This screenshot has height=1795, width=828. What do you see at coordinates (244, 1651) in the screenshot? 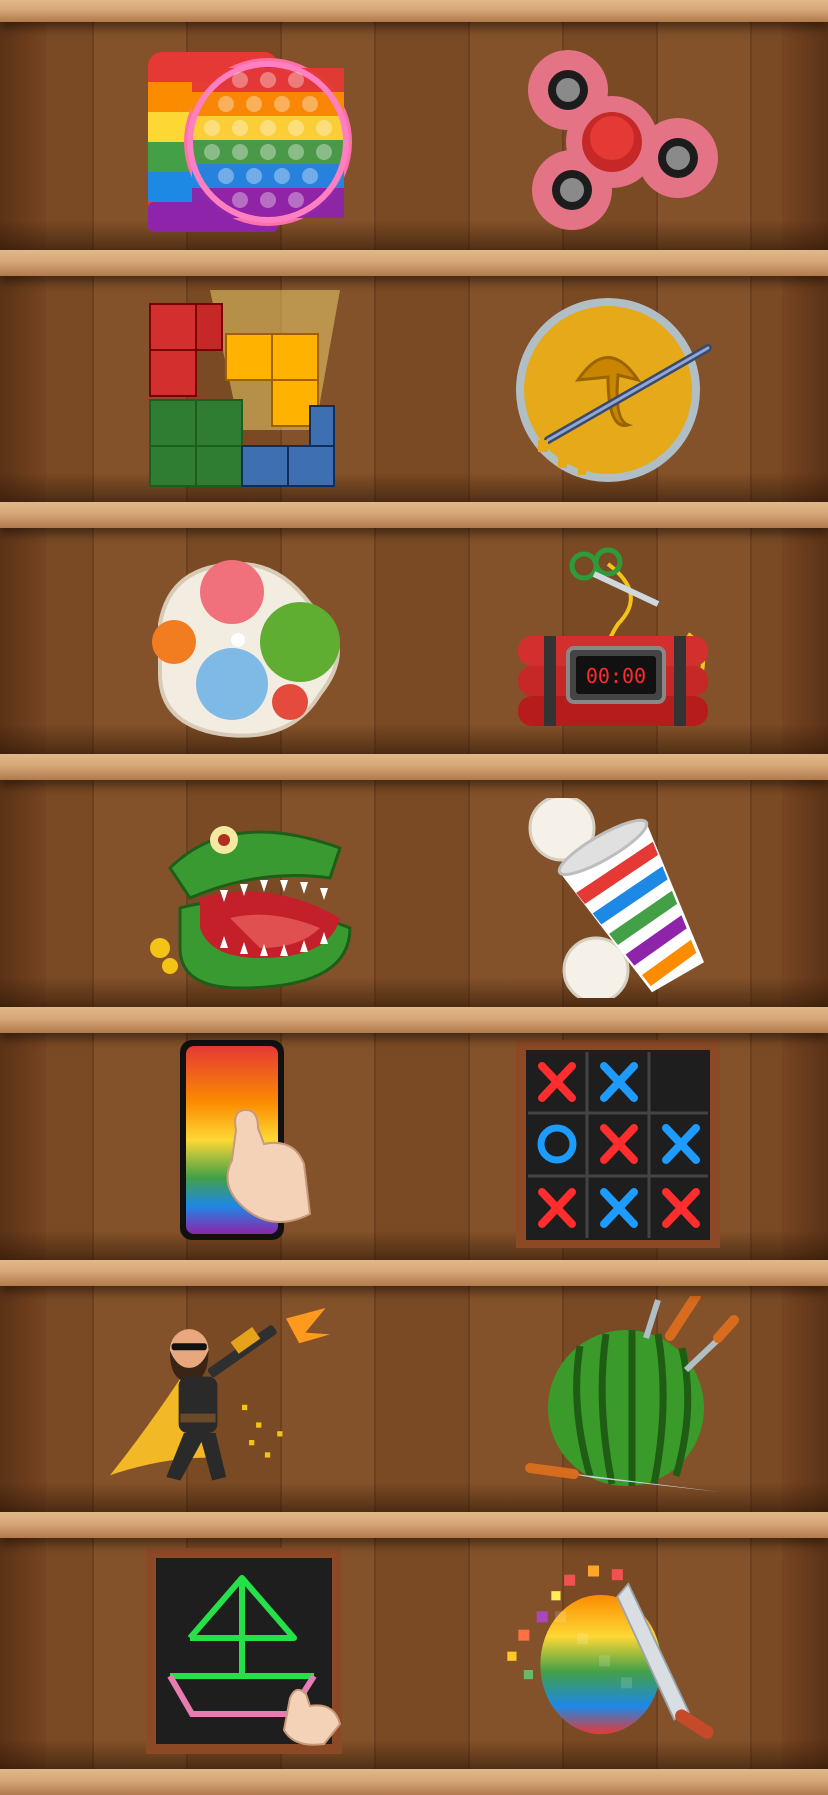
I see `line-drawing-icon` at bounding box center [244, 1651].